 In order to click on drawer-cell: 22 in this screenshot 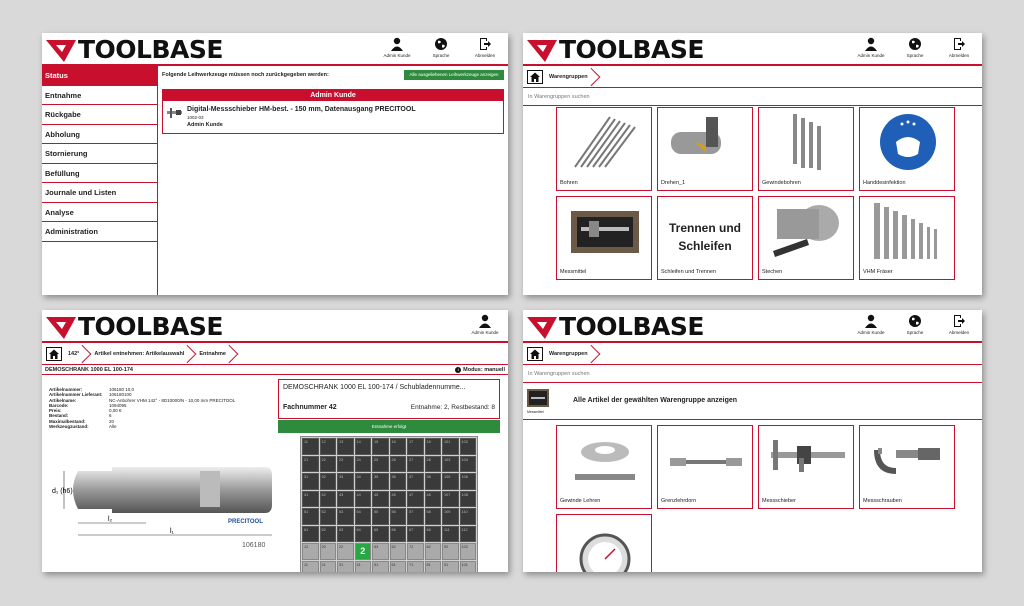, I will do `click(345, 551)`.